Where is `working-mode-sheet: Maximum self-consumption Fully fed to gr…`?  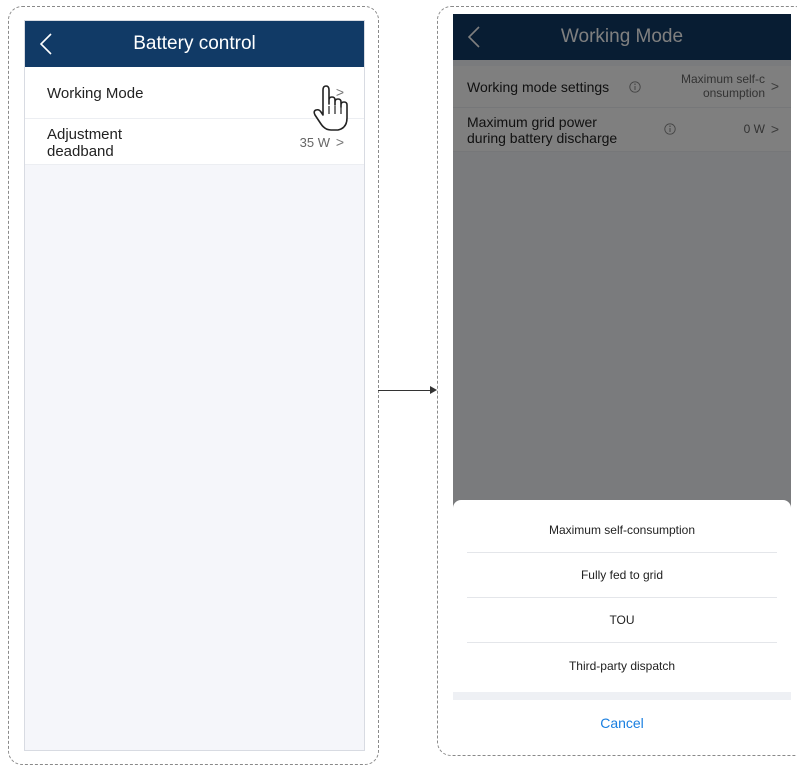 working-mode-sheet: Maximum self-consumption Fully fed to gr… is located at coordinates (622, 622).